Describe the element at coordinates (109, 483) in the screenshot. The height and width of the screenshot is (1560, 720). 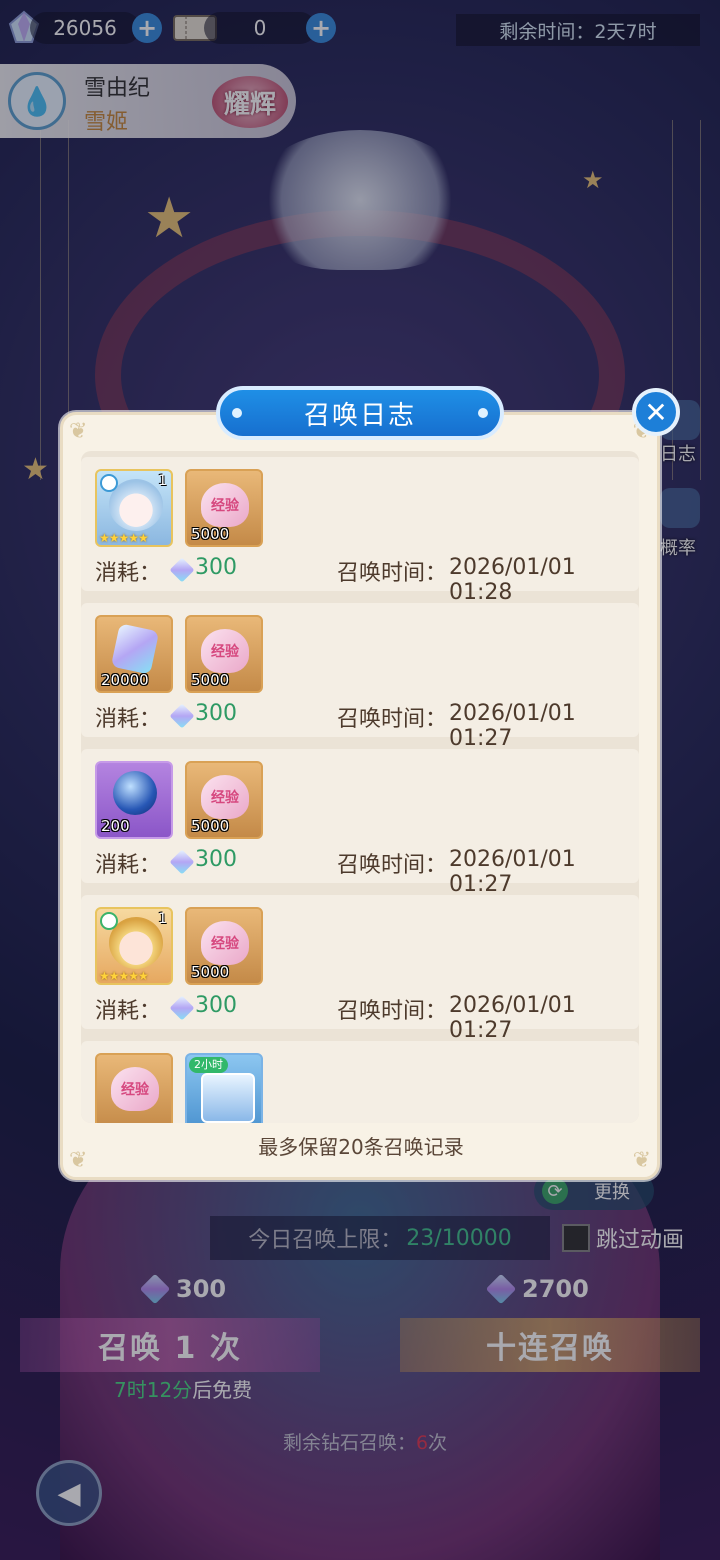
I see `water-element-icon` at that location.